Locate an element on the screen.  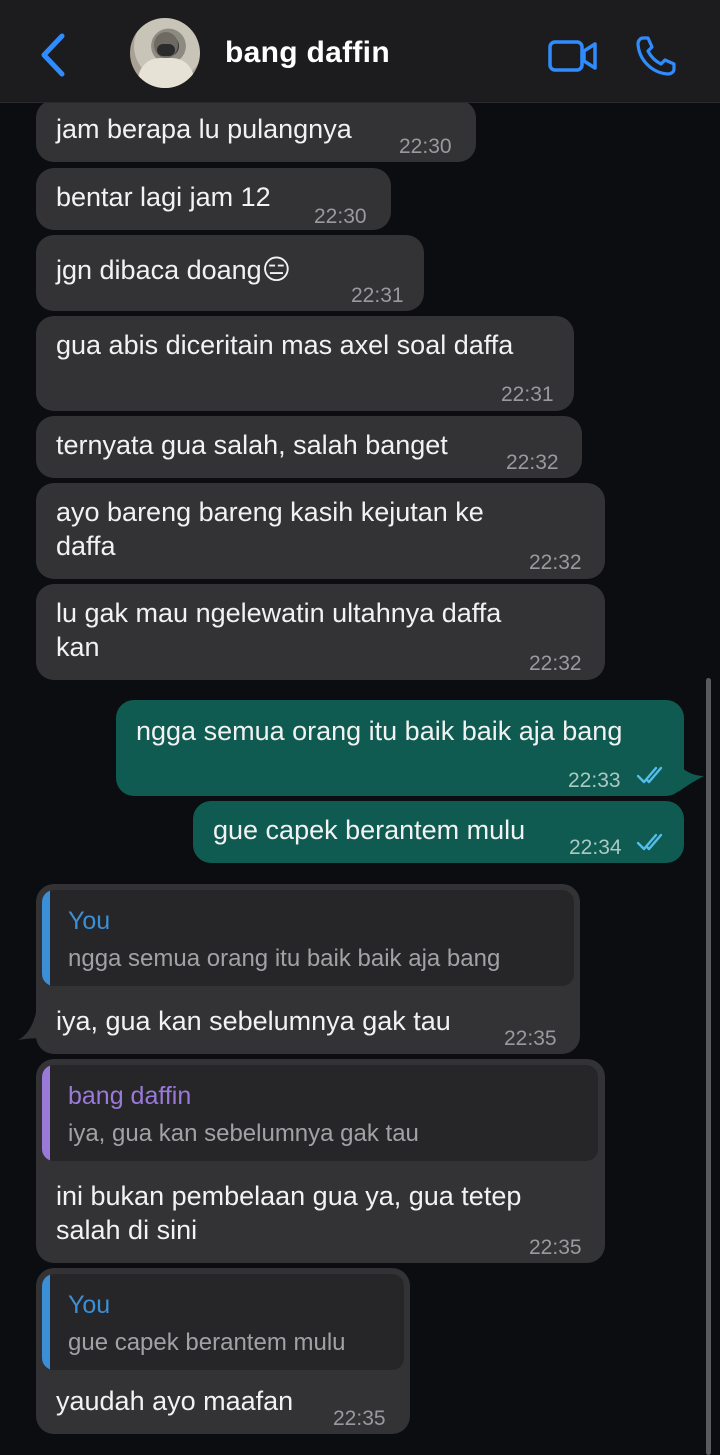
phone-icon is located at coordinates (656, 56).